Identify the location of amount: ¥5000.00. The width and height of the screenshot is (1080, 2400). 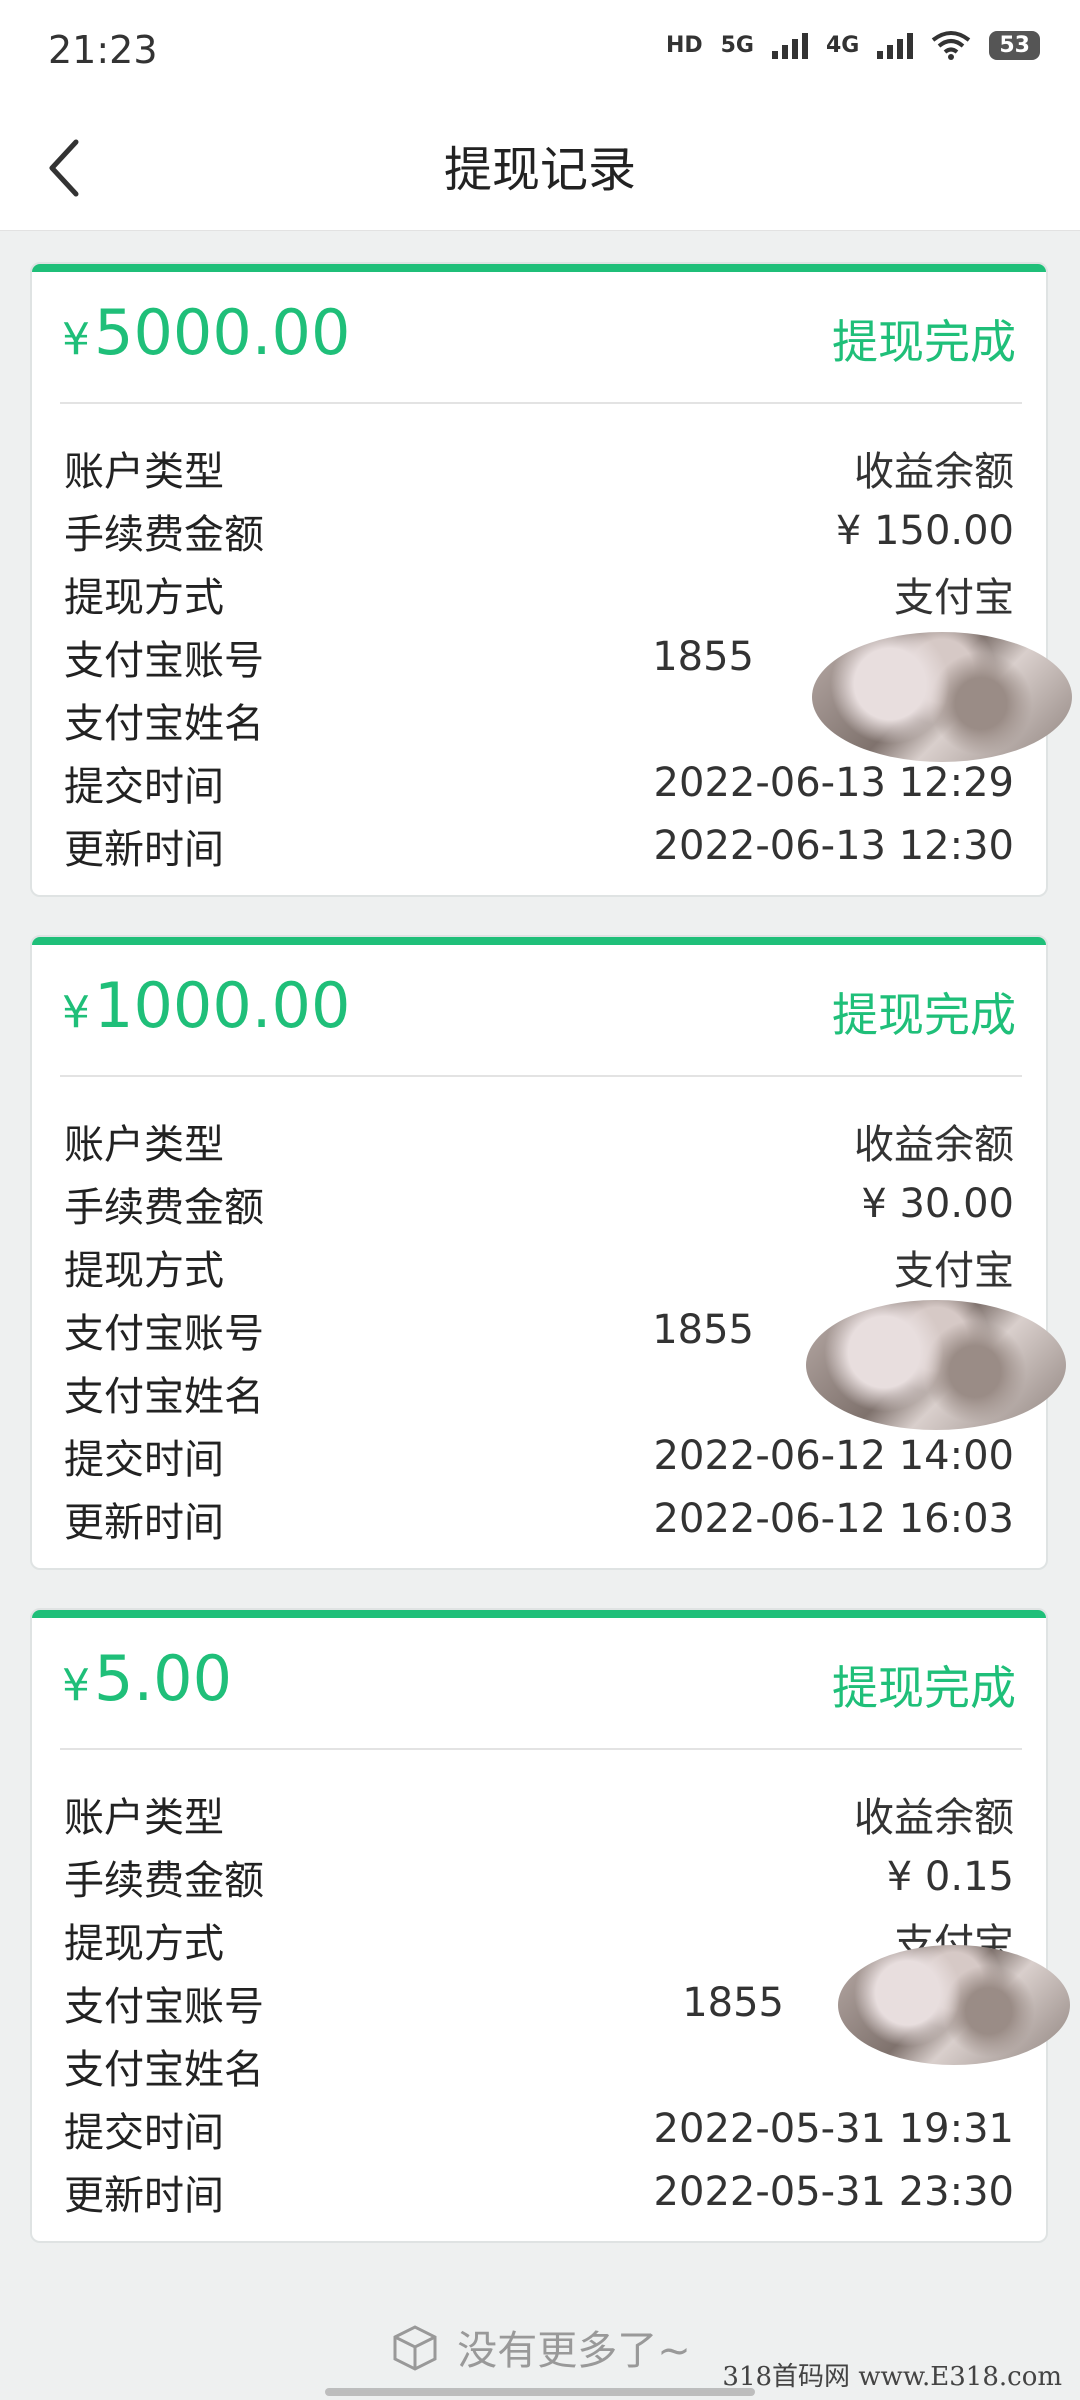
(206, 332).